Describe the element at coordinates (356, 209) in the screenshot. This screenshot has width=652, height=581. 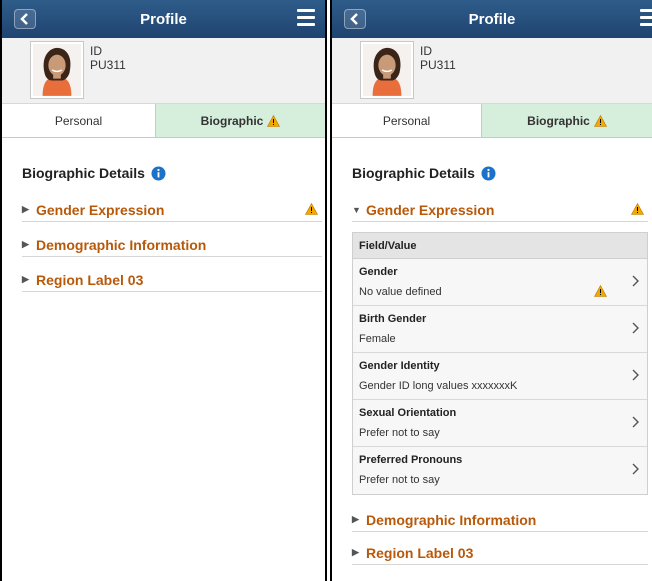
I see `caret-down-icon: ▼` at that location.